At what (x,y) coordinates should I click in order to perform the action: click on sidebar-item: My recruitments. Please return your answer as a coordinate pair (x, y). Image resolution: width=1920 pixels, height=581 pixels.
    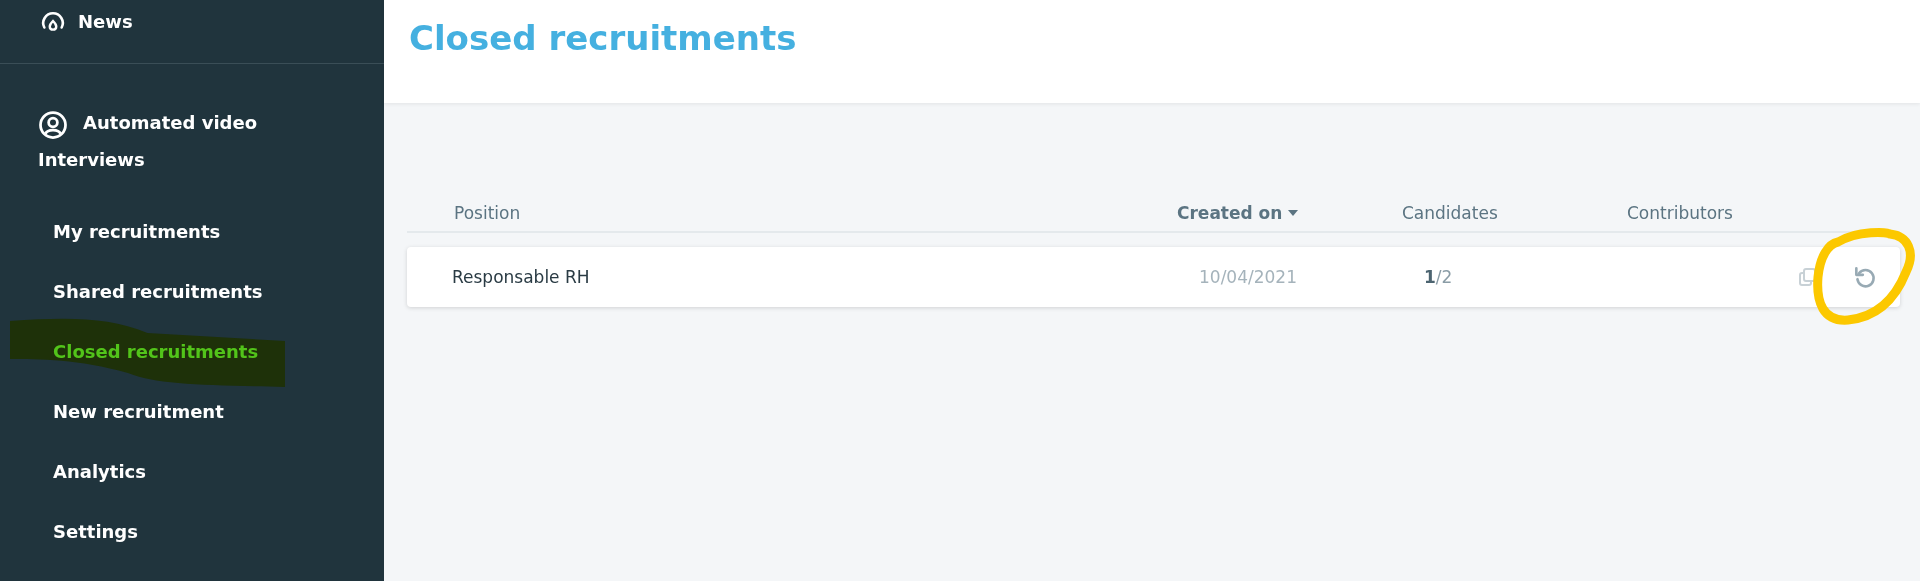
    Looking at the image, I should click on (137, 231).